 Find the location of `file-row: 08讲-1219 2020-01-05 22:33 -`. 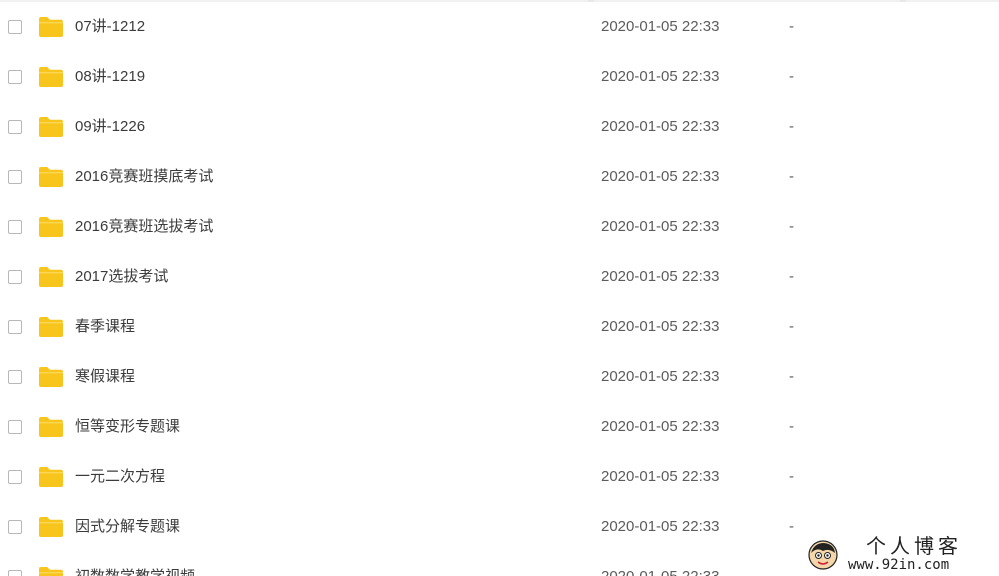

file-row: 08讲-1219 2020-01-05 22:33 - is located at coordinates (499, 78).